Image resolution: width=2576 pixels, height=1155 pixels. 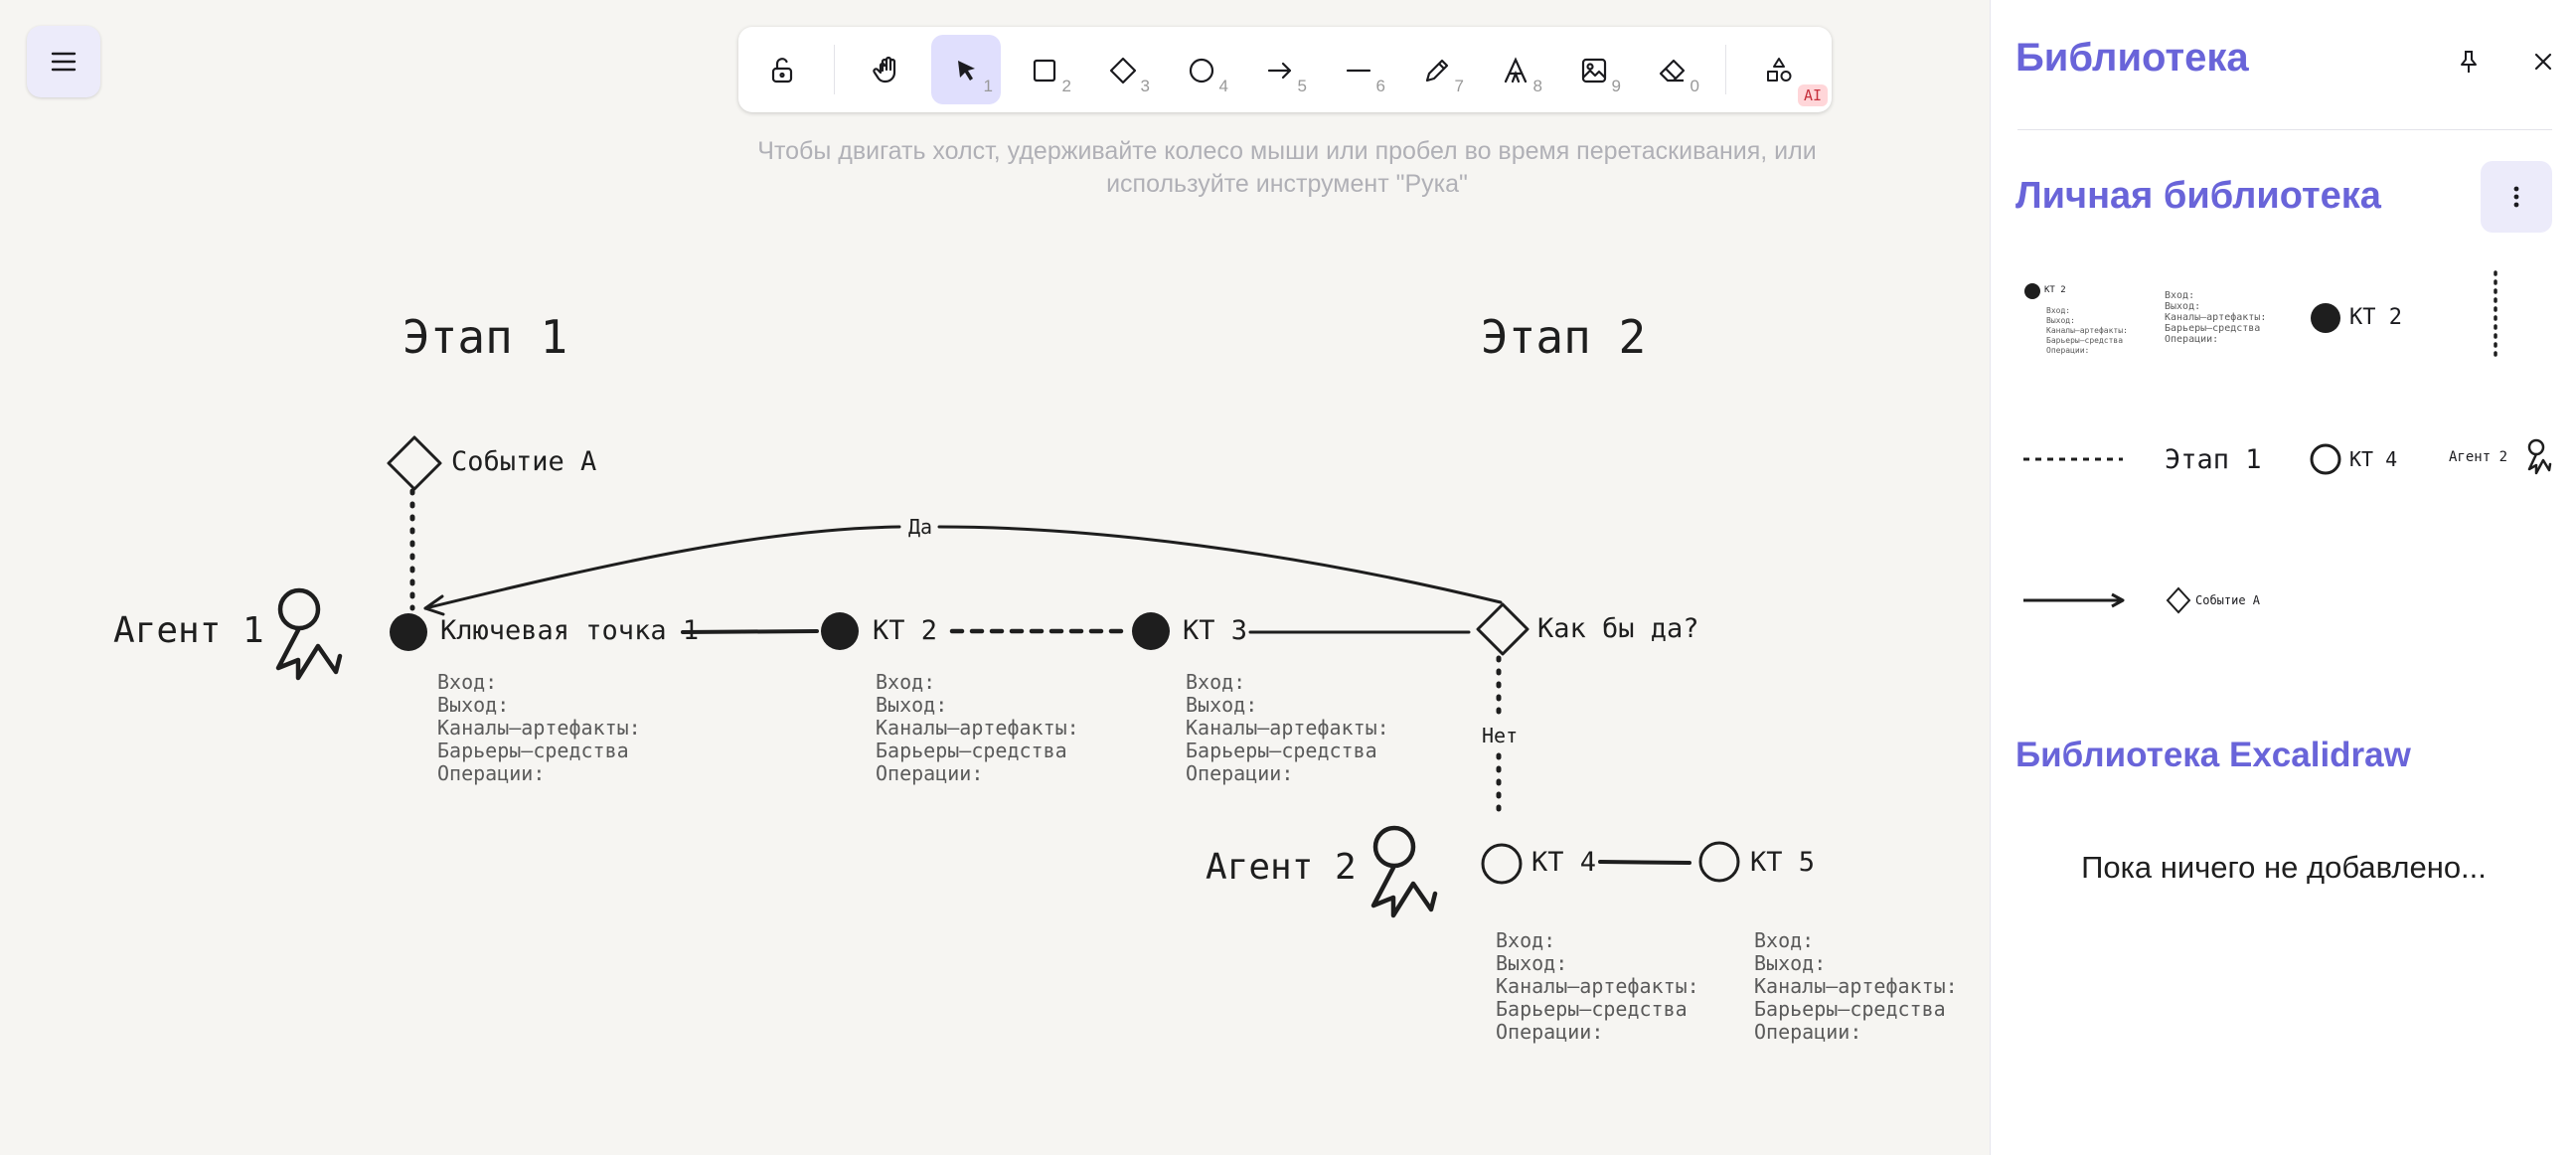 I want to click on library-item: Агент 2, so click(x=2502, y=462).